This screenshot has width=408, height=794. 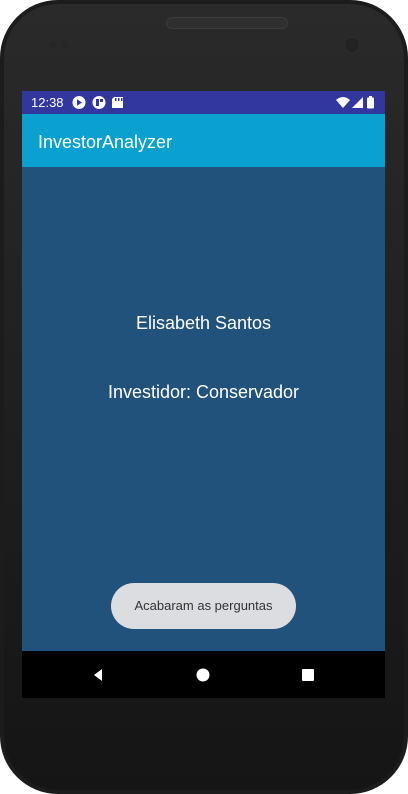 I want to click on toast-message: Acabaram as perguntas, so click(x=203, y=606).